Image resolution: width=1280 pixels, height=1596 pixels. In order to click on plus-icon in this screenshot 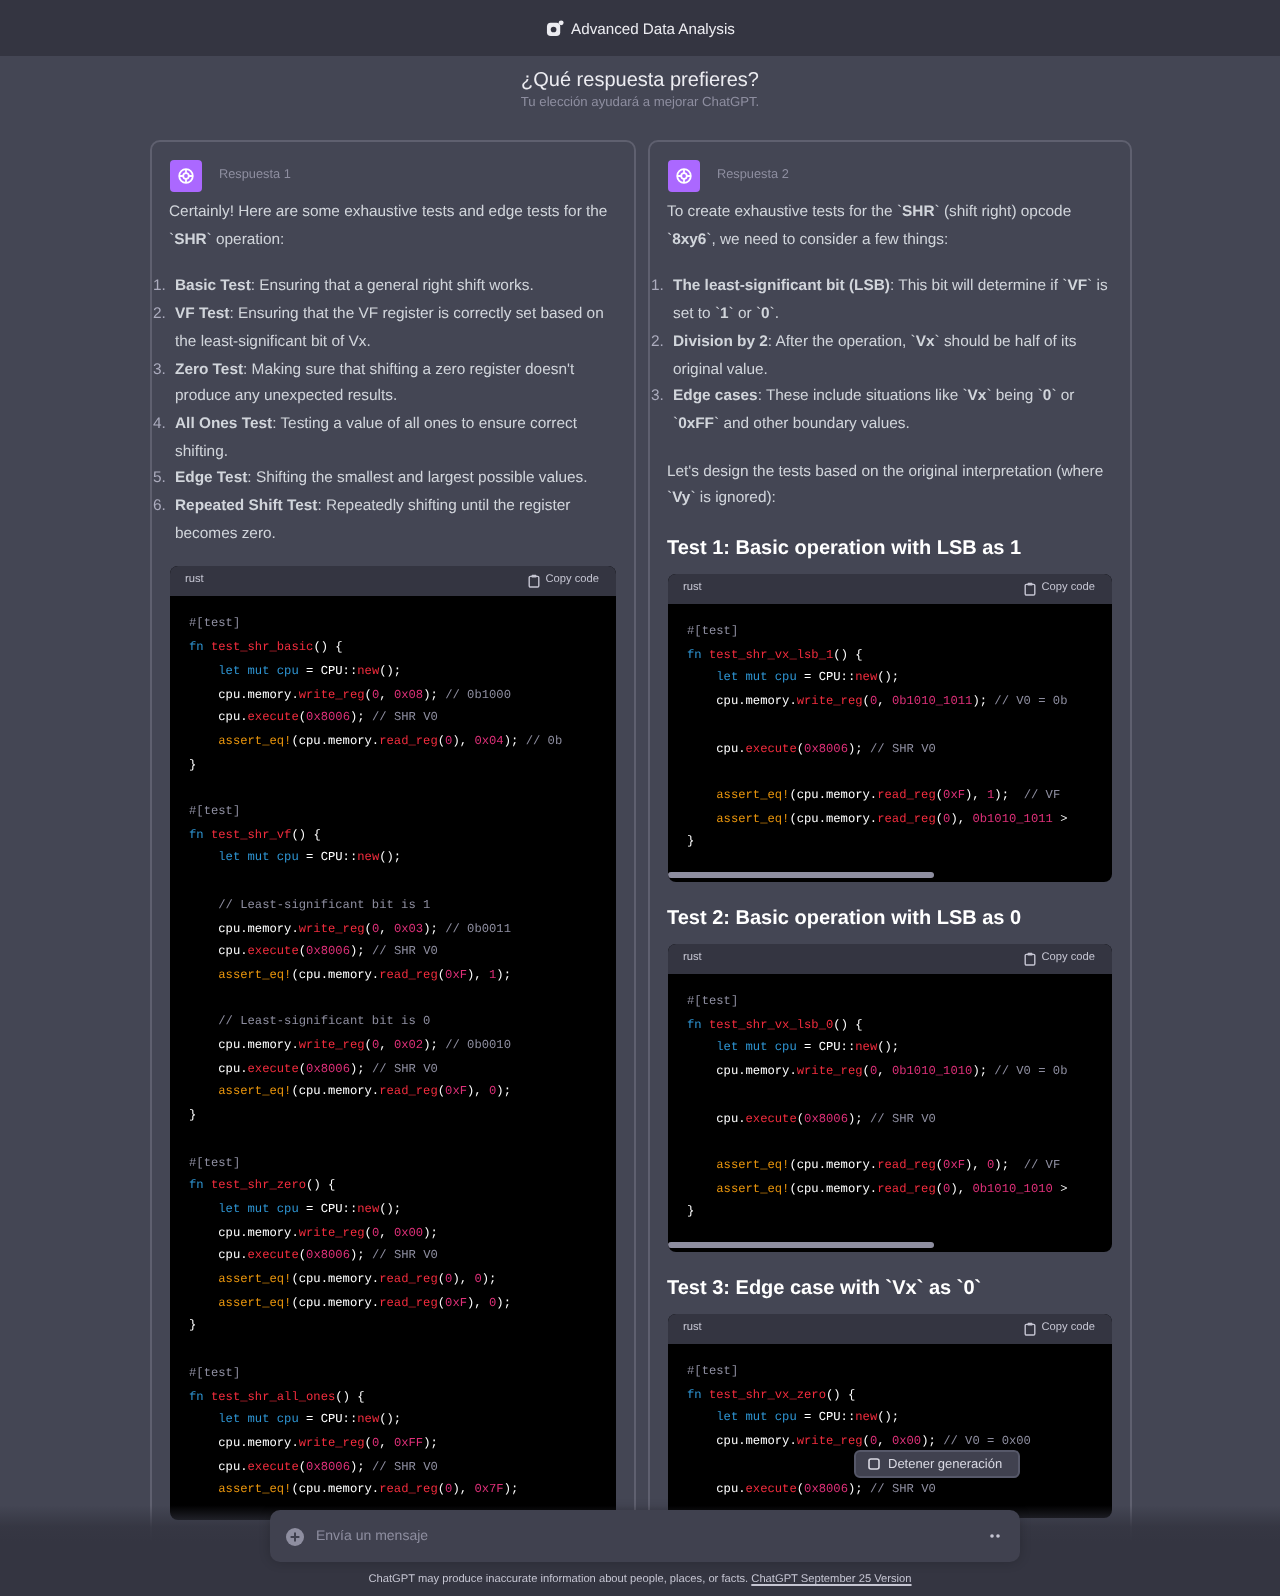, I will do `click(295, 1536)`.